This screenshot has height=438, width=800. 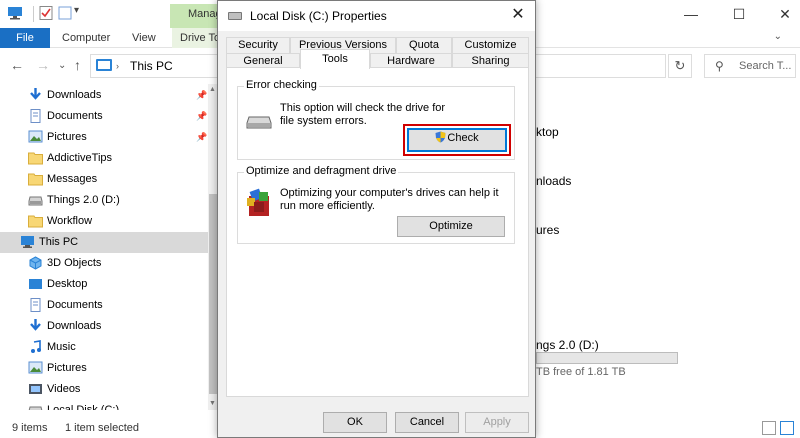 What do you see at coordinates (104, 137) in the screenshot?
I see `sidebar-item-pictures: Pictures 📌` at bounding box center [104, 137].